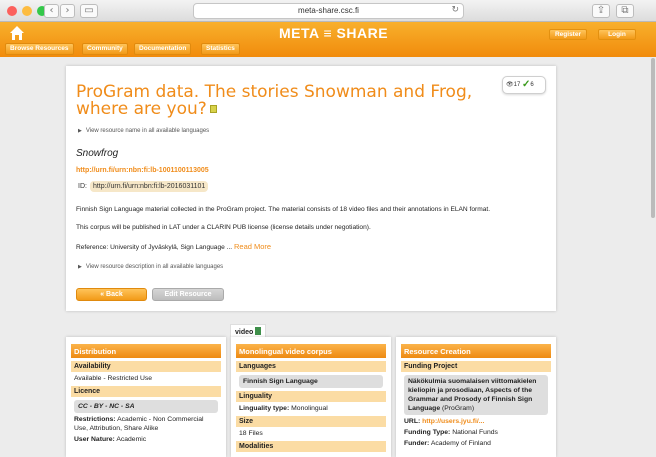 This screenshot has height=457, width=656. Describe the element at coordinates (517, 85) in the screenshot. I see `views-count: 17` at that location.